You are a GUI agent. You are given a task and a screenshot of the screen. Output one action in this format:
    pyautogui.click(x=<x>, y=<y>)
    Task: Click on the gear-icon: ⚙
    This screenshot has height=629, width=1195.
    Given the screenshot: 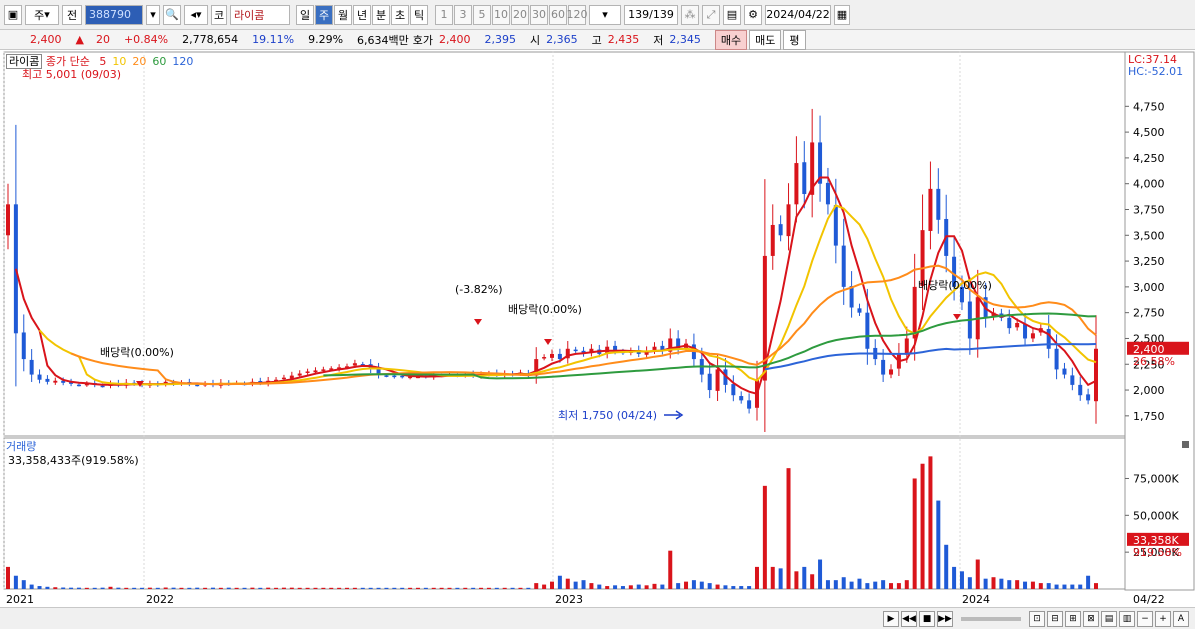 What is the action you would take?
    pyautogui.click(x=753, y=14)
    